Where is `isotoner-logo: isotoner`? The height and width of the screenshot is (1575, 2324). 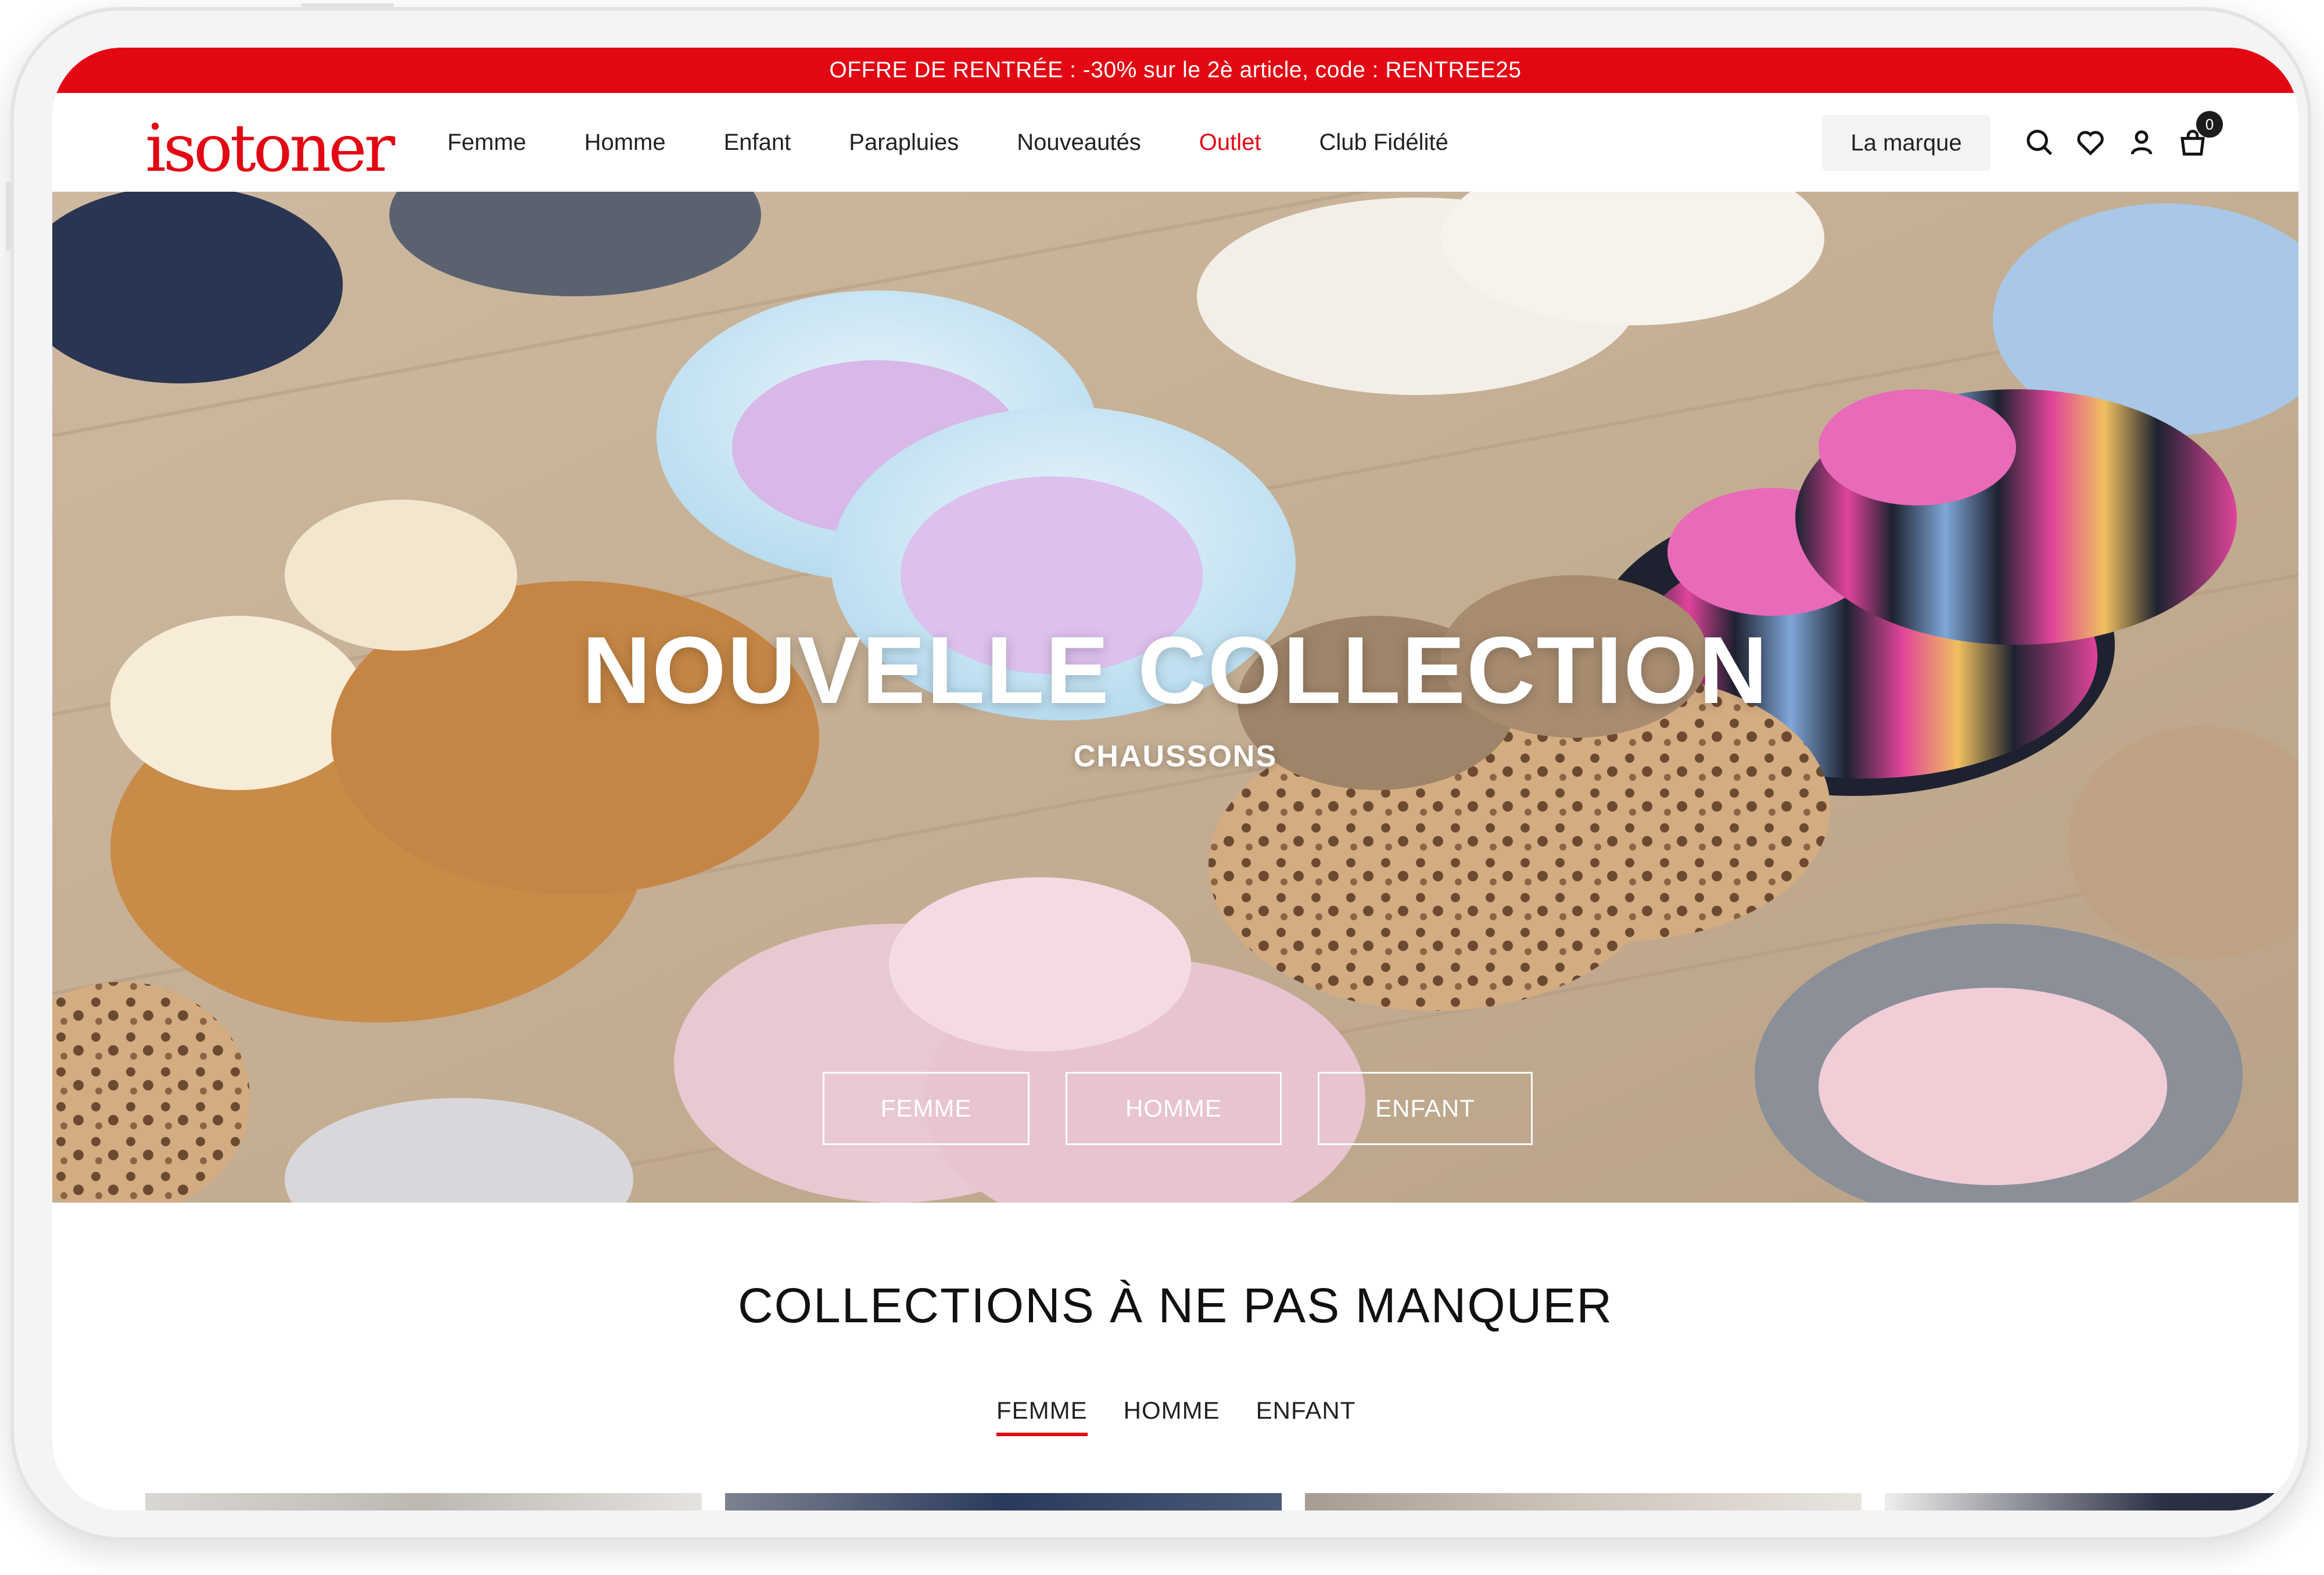
isotoner-logo: isotoner is located at coordinates (270, 148).